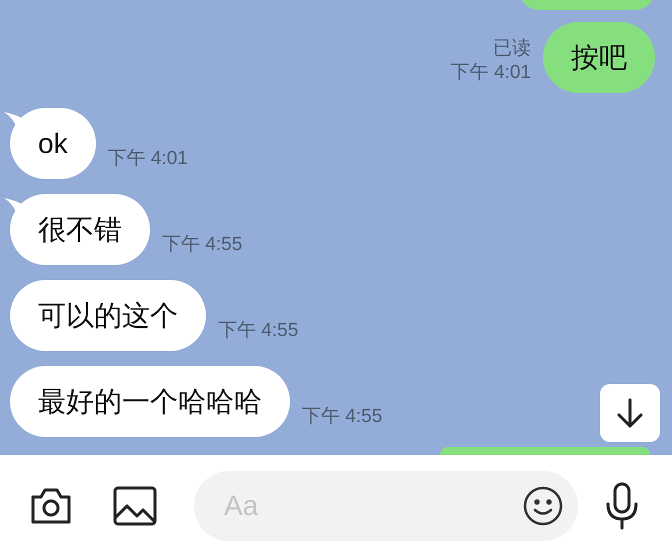 The image size is (672, 557). What do you see at coordinates (150, 401) in the screenshot?
I see `message-bubble: 最好的一个哈哈哈` at bounding box center [150, 401].